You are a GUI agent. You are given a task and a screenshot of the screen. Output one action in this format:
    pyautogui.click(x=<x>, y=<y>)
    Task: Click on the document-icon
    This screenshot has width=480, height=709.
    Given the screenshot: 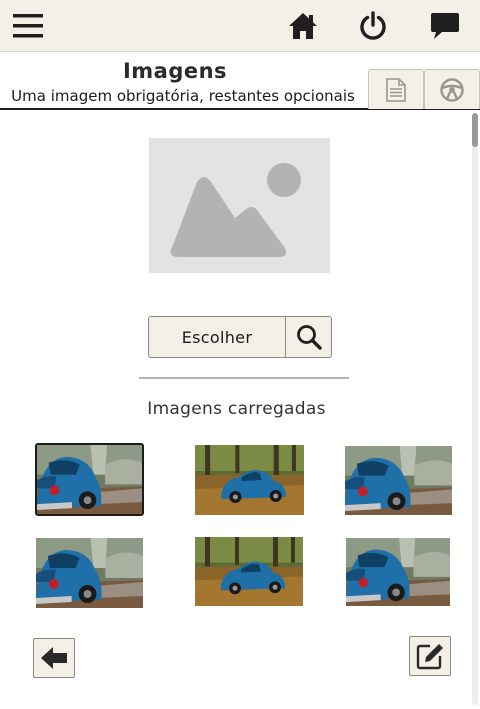 What is the action you would take?
    pyautogui.click(x=396, y=89)
    